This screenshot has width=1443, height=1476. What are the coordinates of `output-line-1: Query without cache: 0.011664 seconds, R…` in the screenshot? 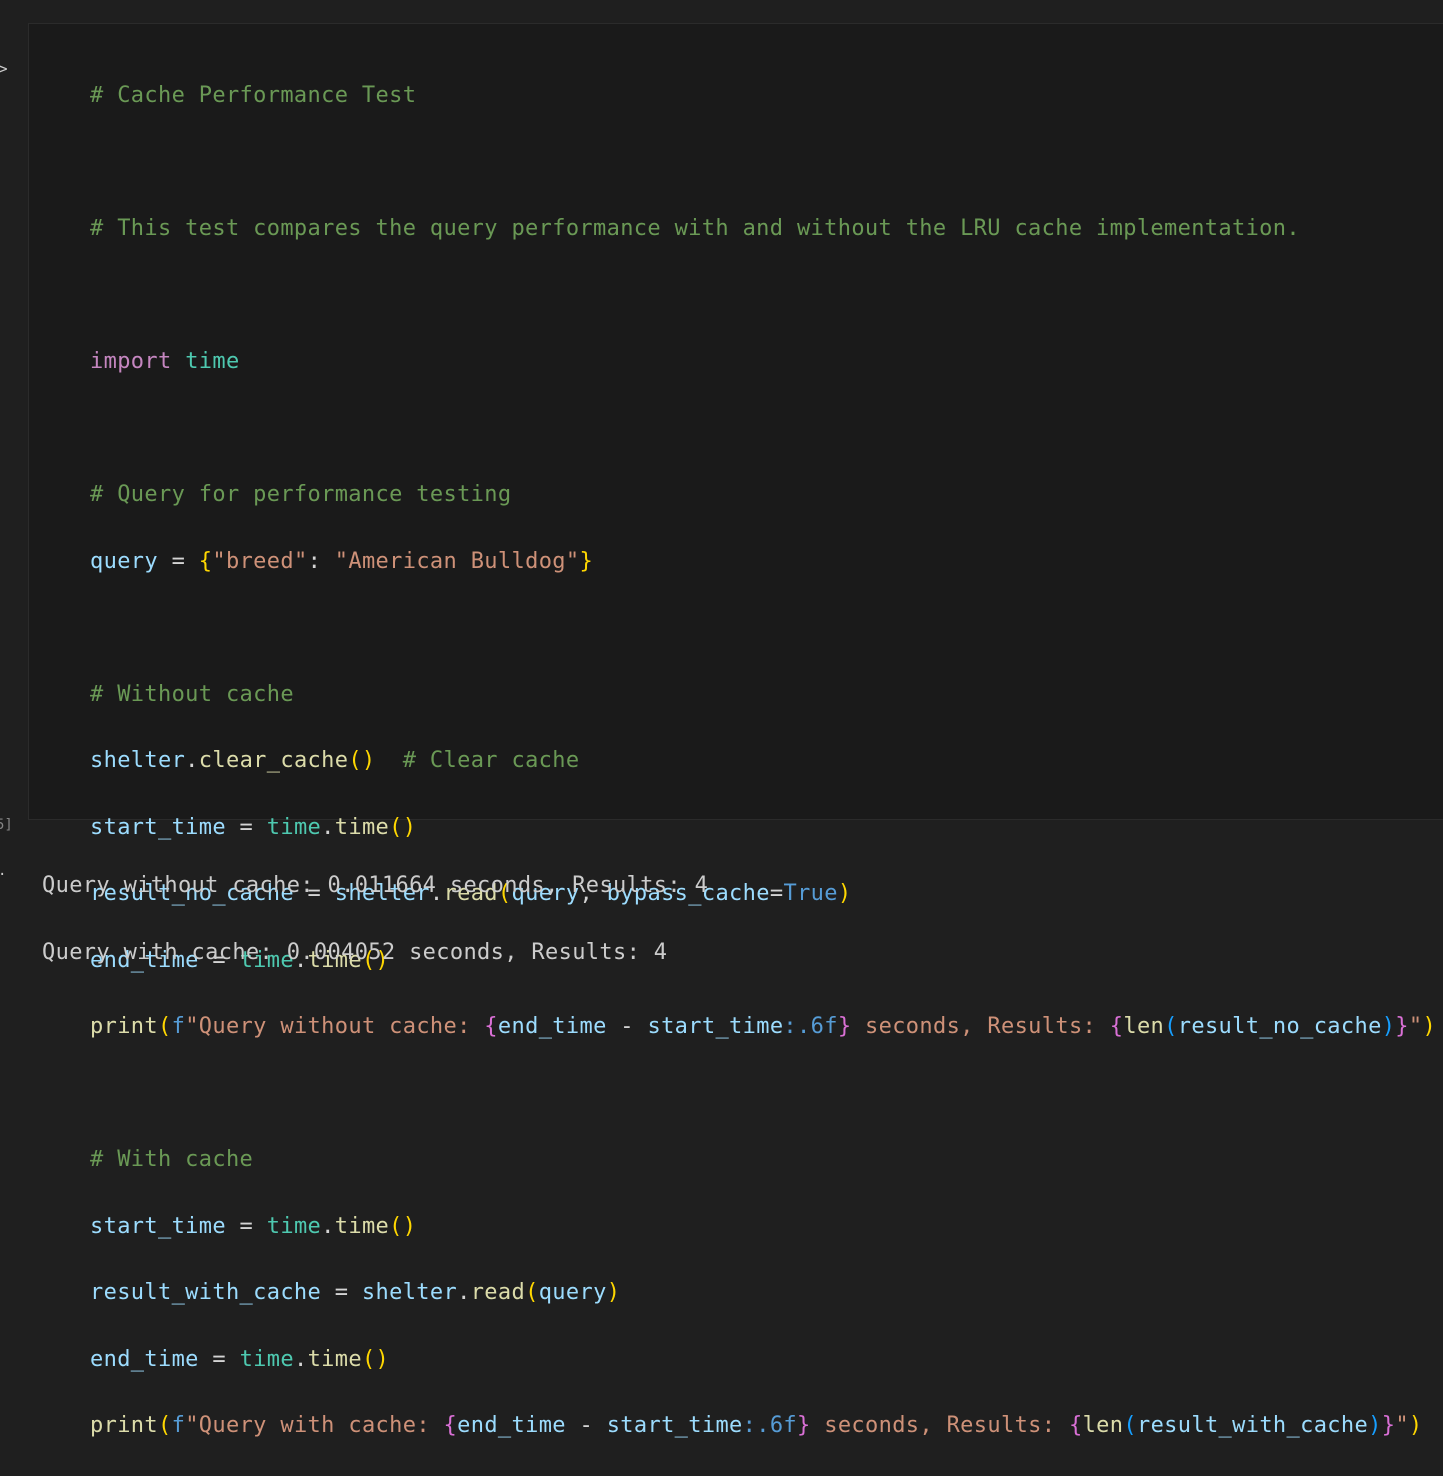 It's located at (375, 886).